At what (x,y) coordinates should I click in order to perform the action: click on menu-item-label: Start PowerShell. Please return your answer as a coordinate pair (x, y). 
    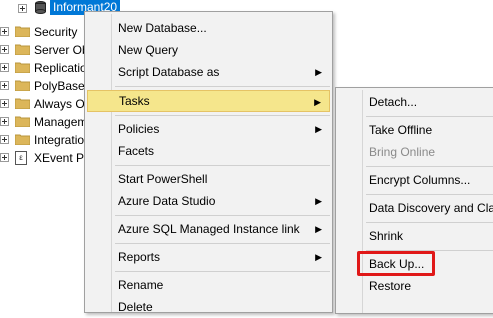
    Looking at the image, I should click on (163, 179).